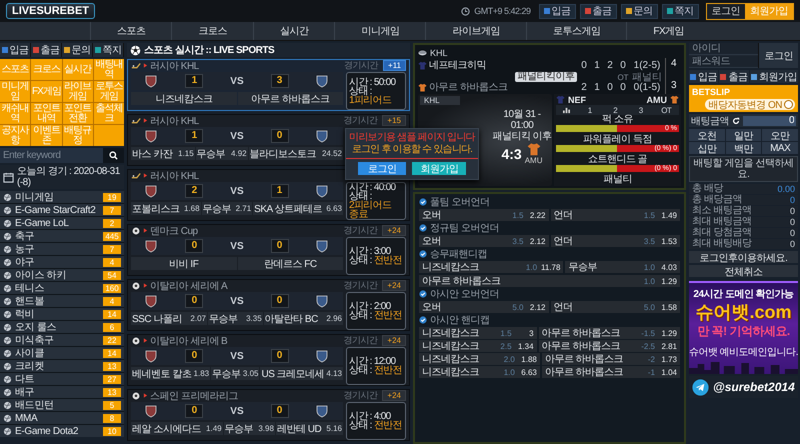 This screenshot has width=800, height=444. I want to click on quick-button: 쪽지, so click(108, 50).